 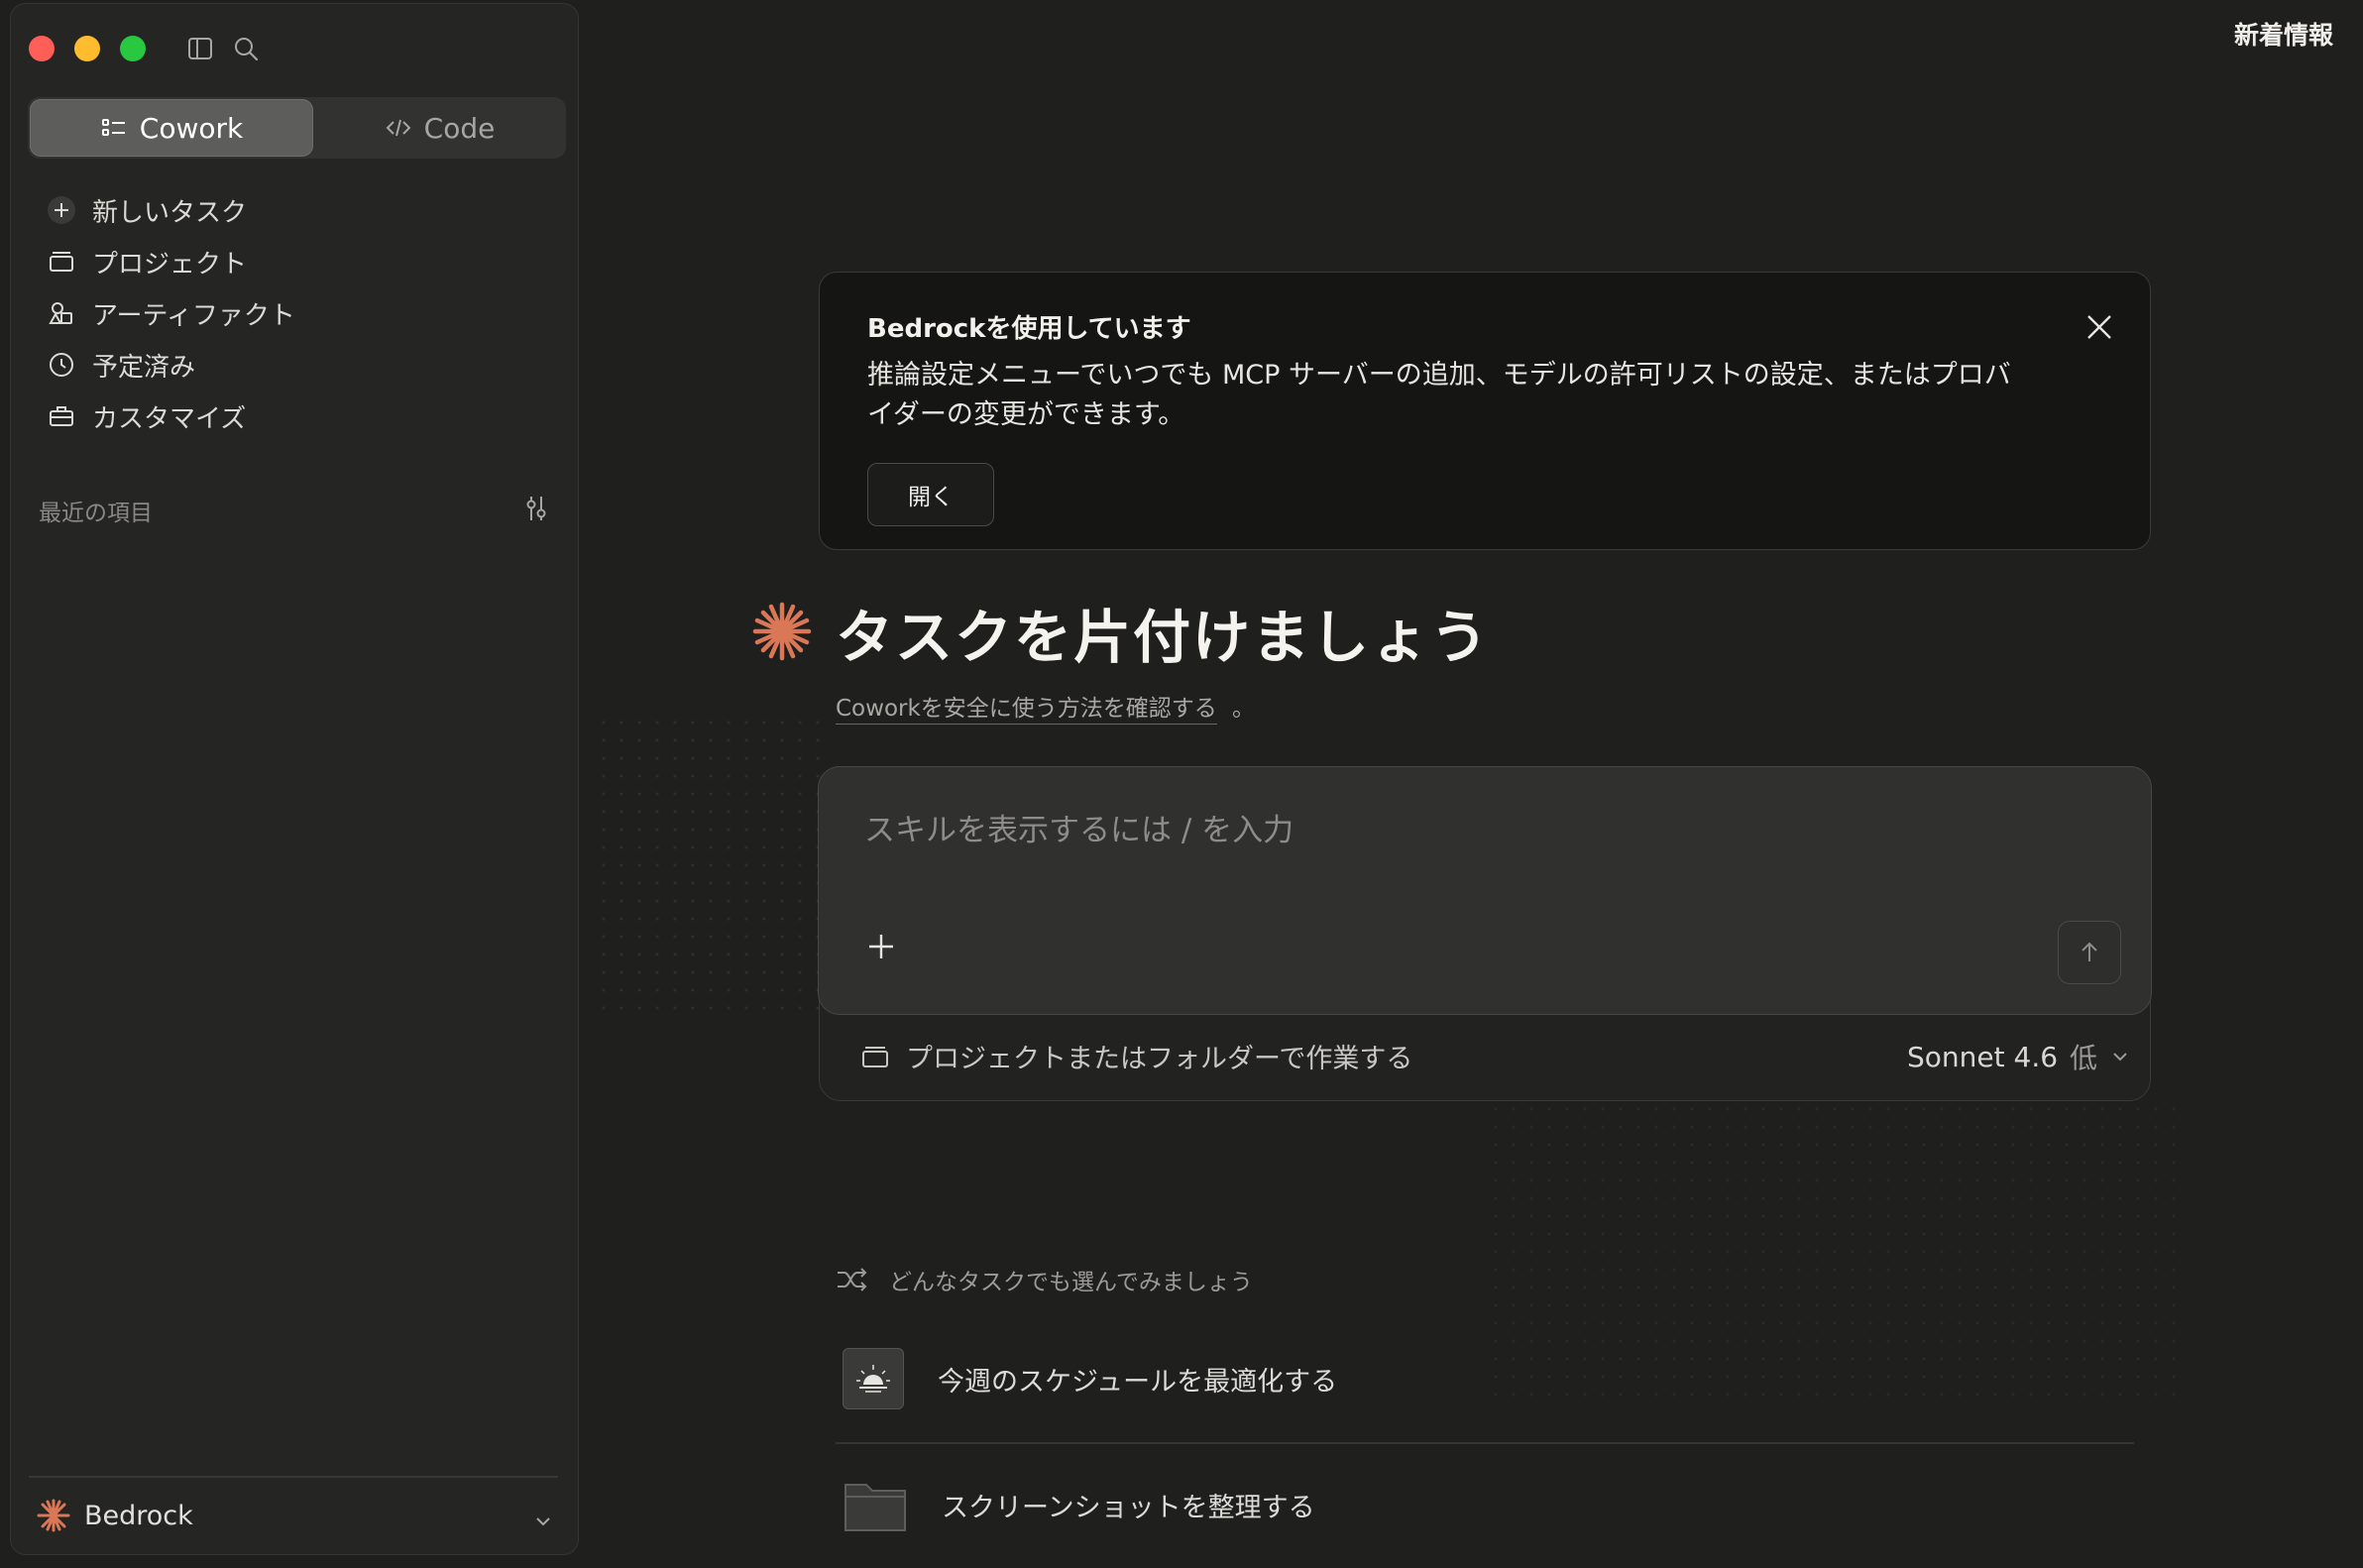 I want to click on suggestions-header: どんなタスクでも選んでみましょう, so click(x=1044, y=1279).